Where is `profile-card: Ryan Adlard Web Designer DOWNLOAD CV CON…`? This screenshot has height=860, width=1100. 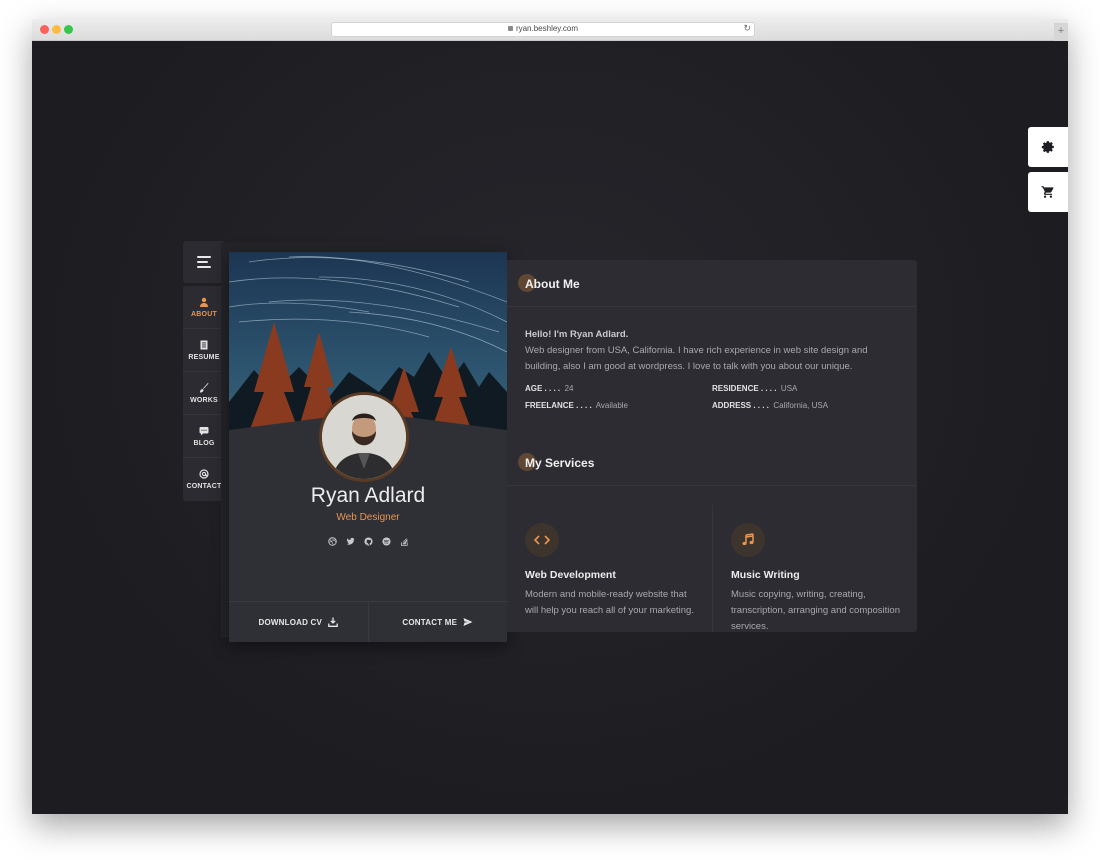 profile-card: Ryan Adlard Web Designer DOWNLOAD CV CON… is located at coordinates (368, 447).